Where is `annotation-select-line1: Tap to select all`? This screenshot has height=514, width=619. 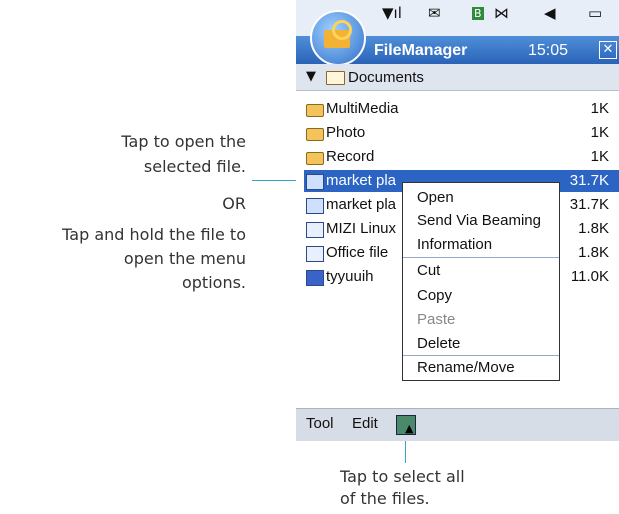
annotation-select-line1: Tap to select all is located at coordinates (402, 476).